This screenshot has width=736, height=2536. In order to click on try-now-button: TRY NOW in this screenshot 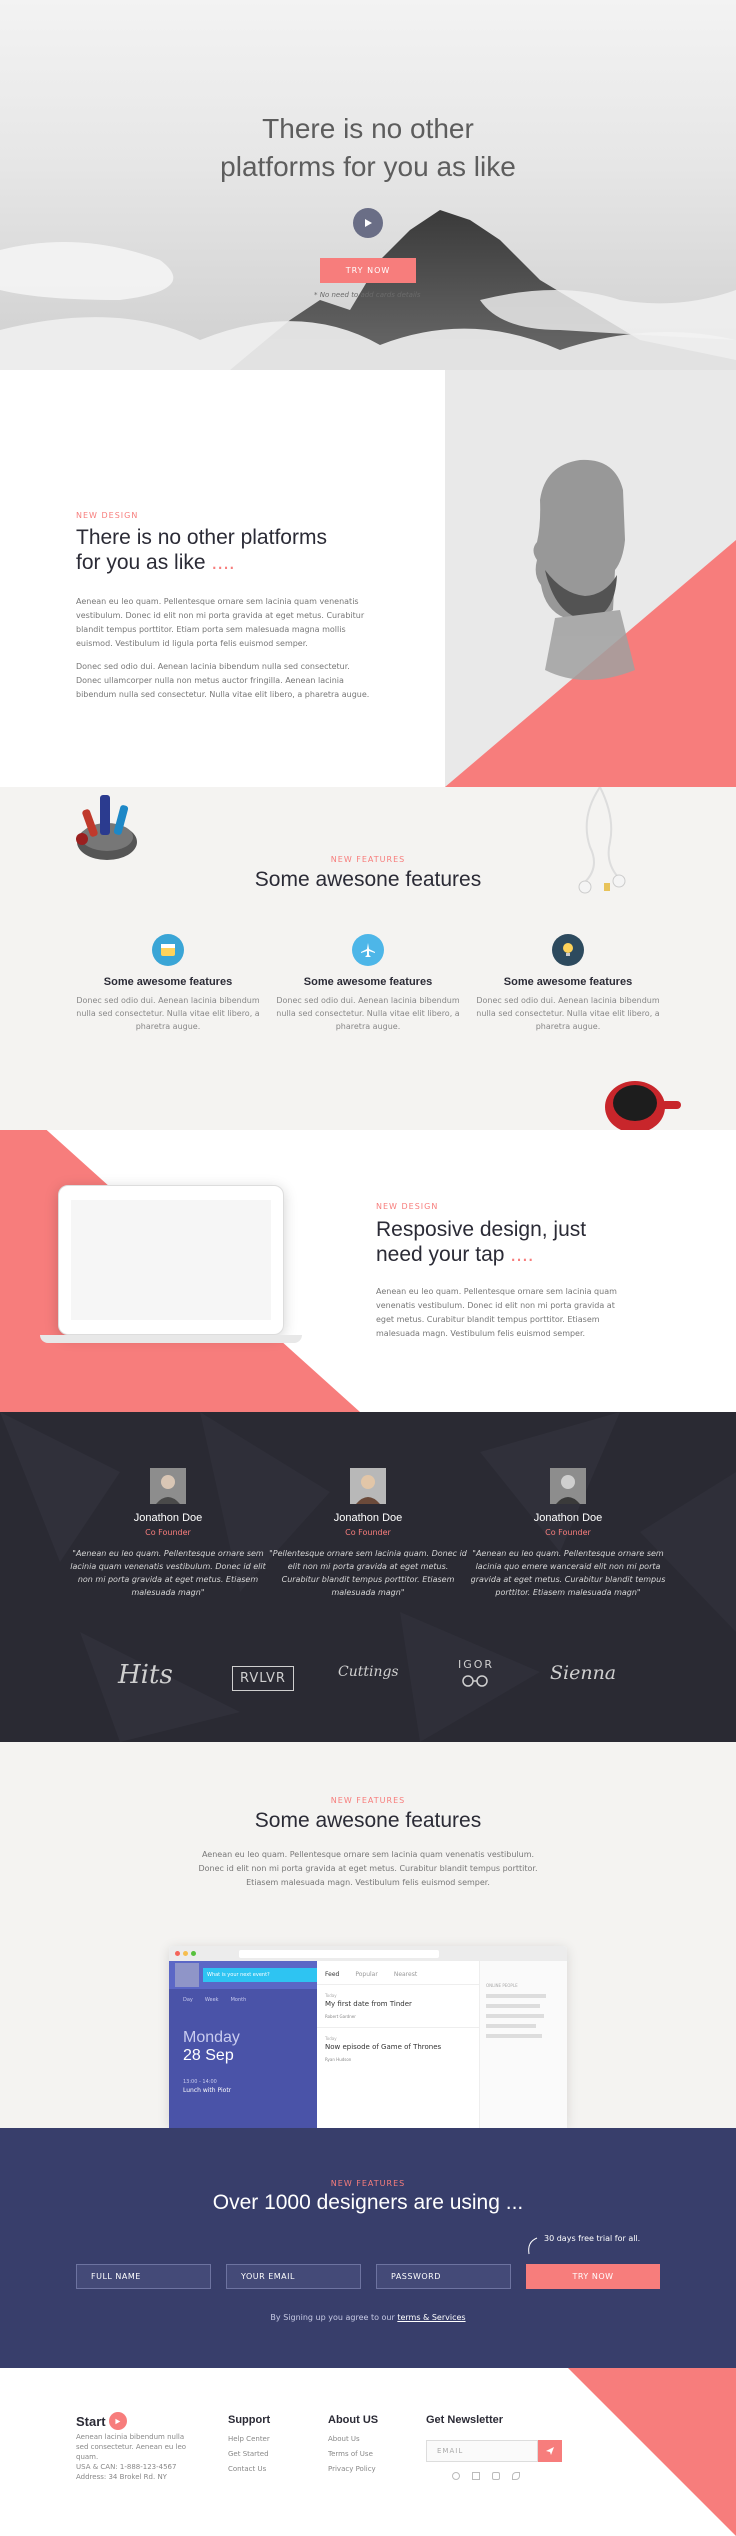, I will do `click(368, 270)`.